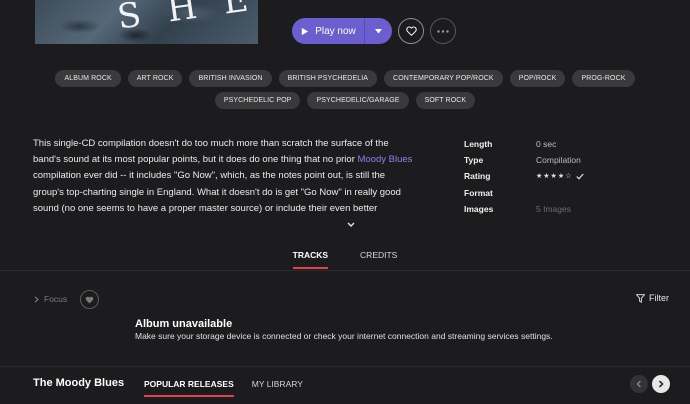 This screenshot has height=404, width=690. What do you see at coordinates (478, 144) in the screenshot?
I see `meta-length-label: Length` at bounding box center [478, 144].